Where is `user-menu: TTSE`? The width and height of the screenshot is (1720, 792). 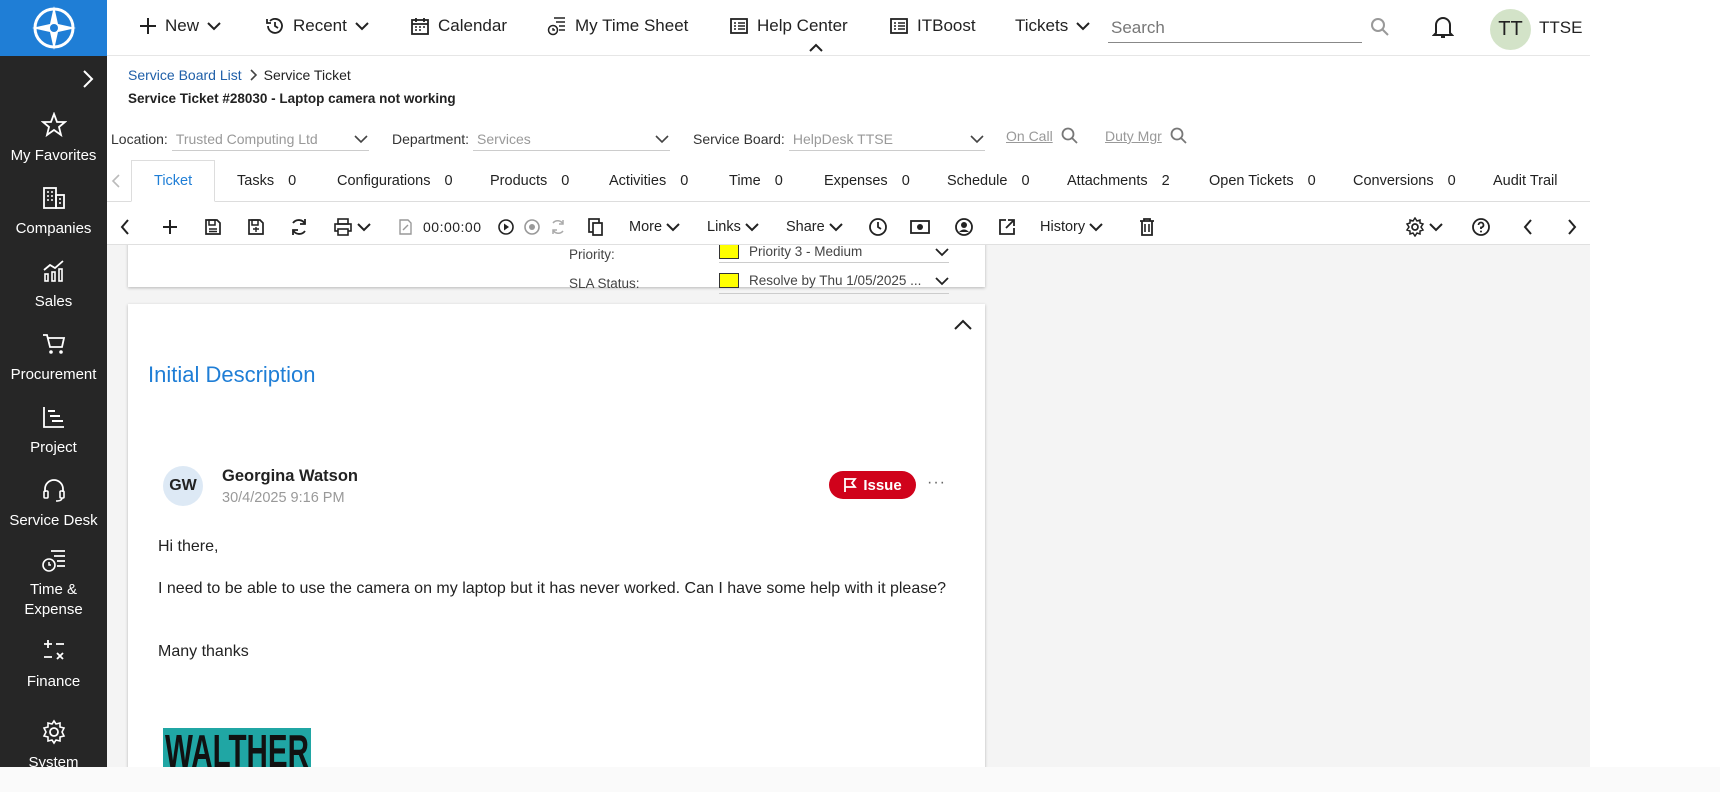 user-menu: TTSE is located at coordinates (1560, 28).